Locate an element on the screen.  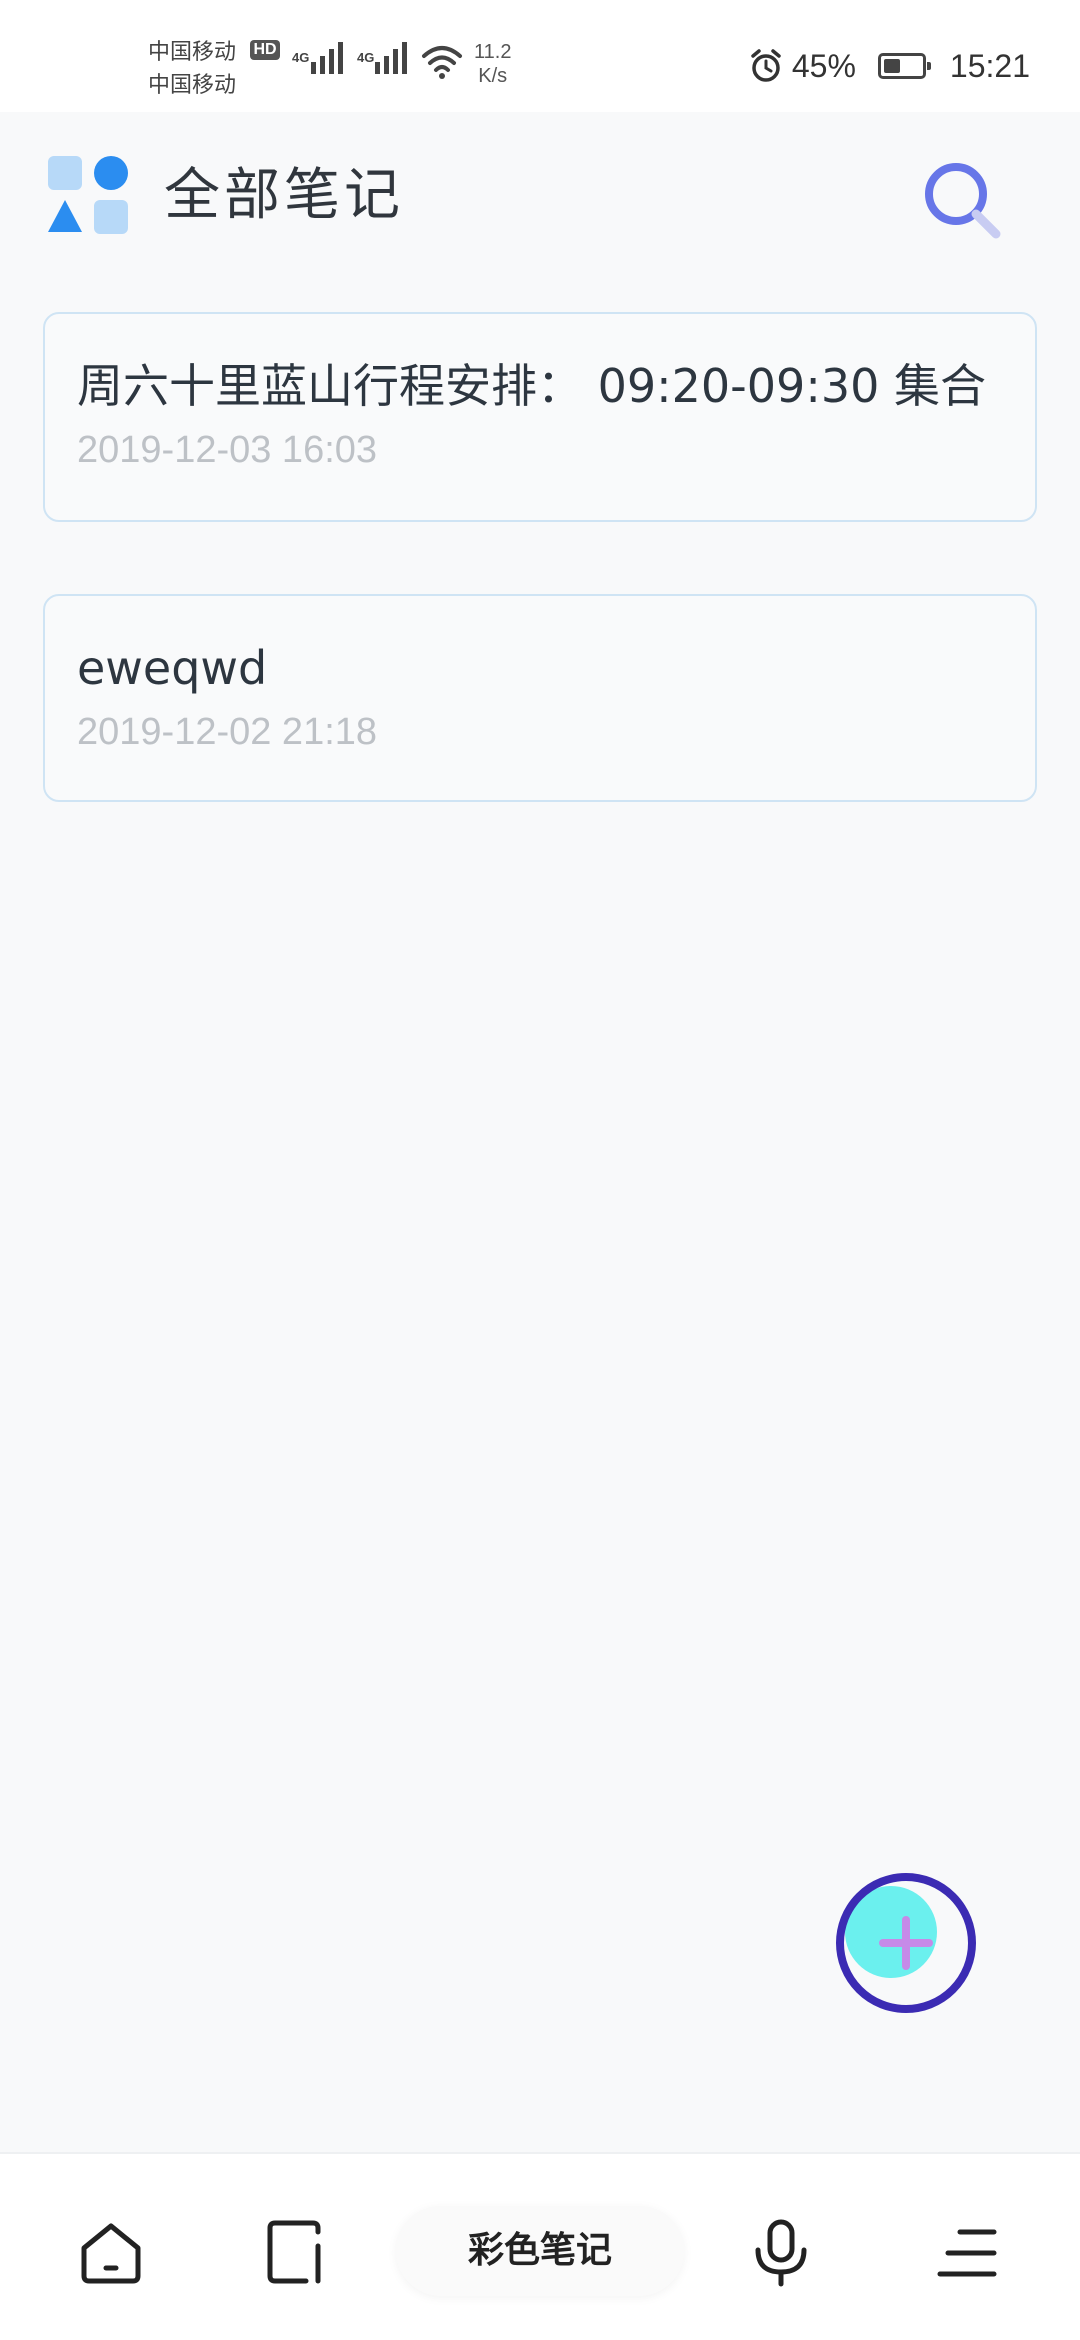
status-right: 45% 15:21 is located at coordinates (889, 66).